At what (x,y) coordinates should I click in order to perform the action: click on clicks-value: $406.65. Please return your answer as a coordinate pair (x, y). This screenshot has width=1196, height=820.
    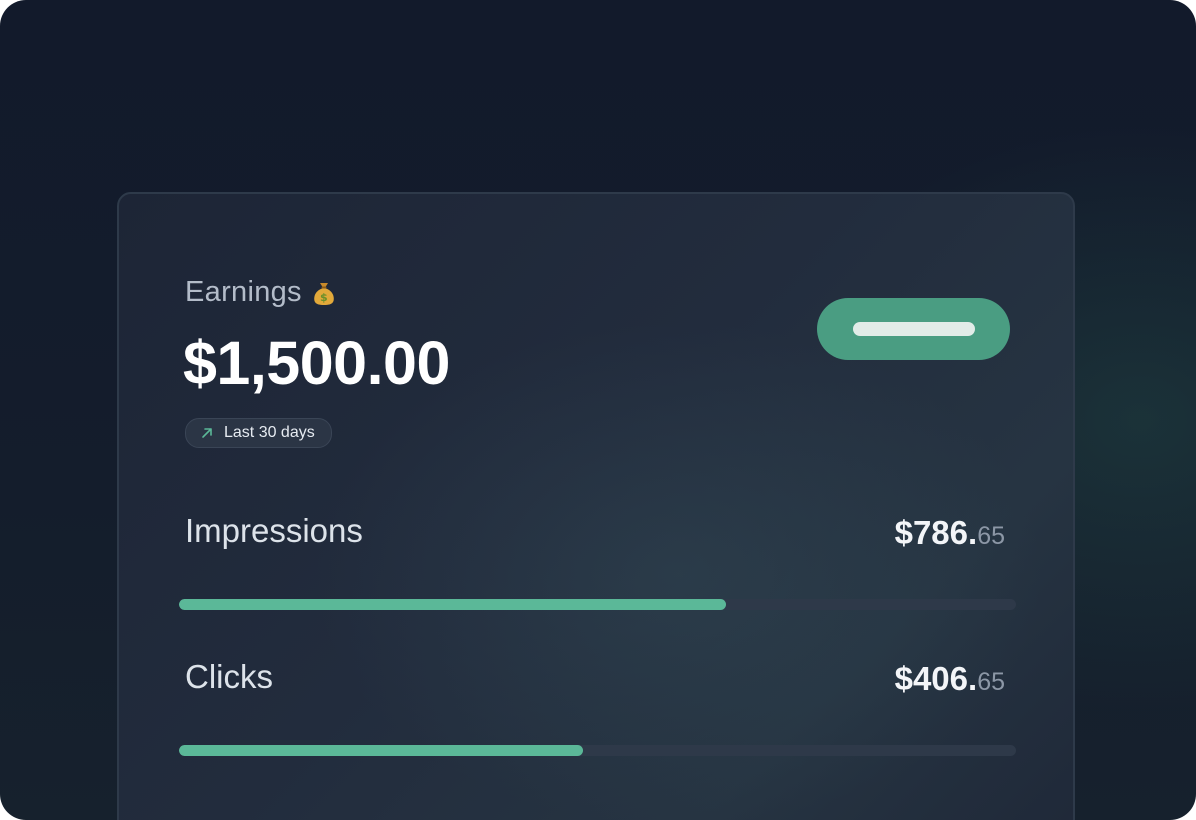
    Looking at the image, I should click on (950, 679).